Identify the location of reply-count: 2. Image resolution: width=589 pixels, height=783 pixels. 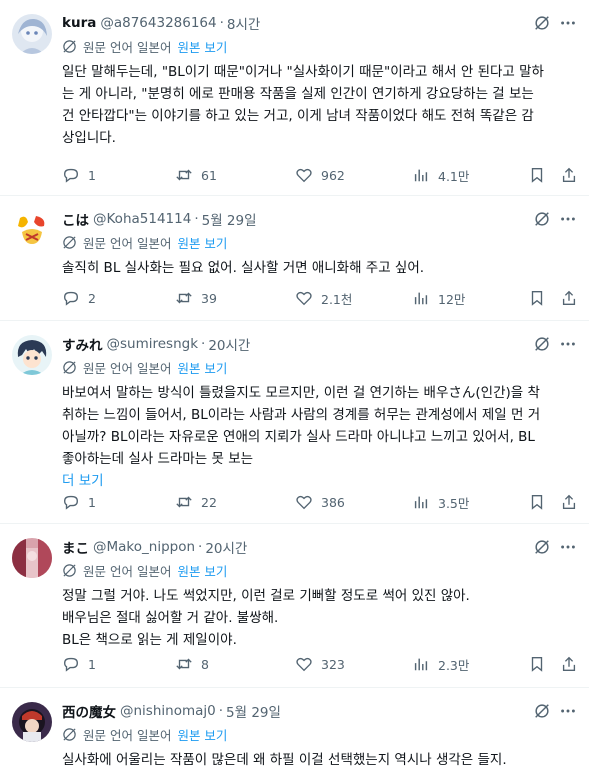
(92, 298).